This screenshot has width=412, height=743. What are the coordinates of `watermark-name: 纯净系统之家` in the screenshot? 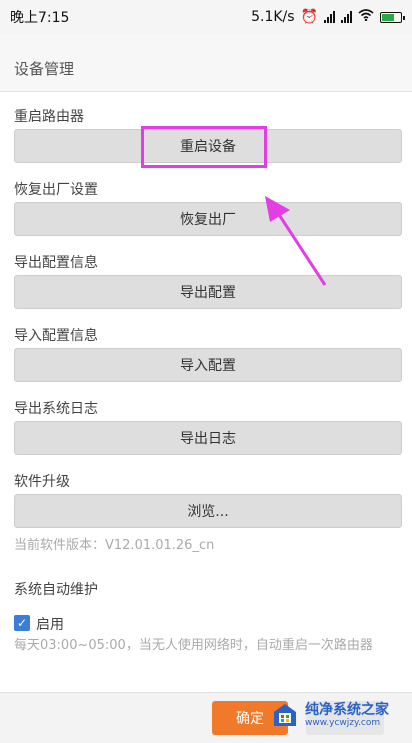 It's located at (347, 709).